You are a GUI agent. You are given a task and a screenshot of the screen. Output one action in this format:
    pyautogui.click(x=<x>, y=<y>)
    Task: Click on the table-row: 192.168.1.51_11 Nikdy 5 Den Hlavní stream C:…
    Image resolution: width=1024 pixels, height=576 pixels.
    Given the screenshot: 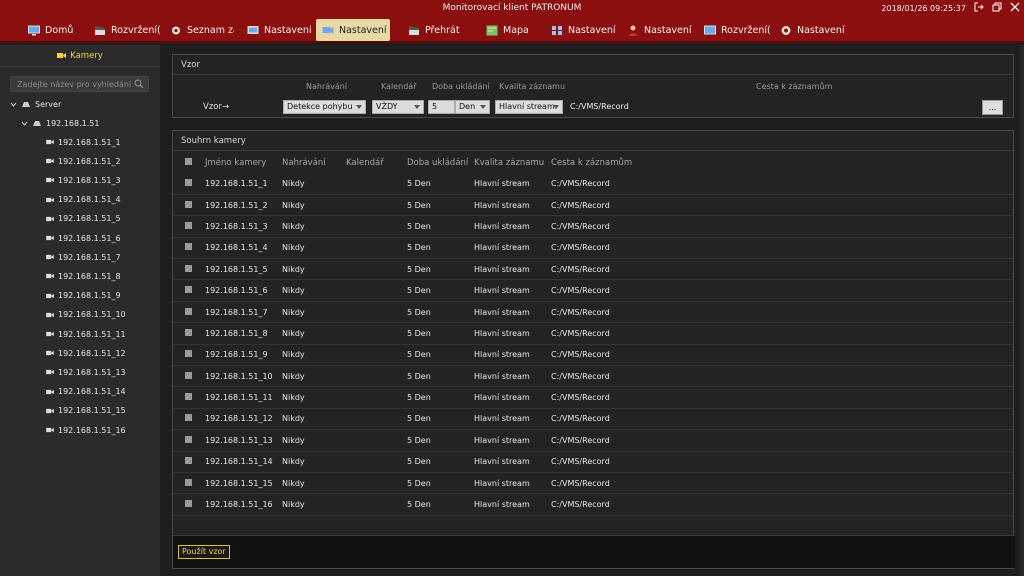 What is the action you would take?
    pyautogui.click(x=593, y=397)
    